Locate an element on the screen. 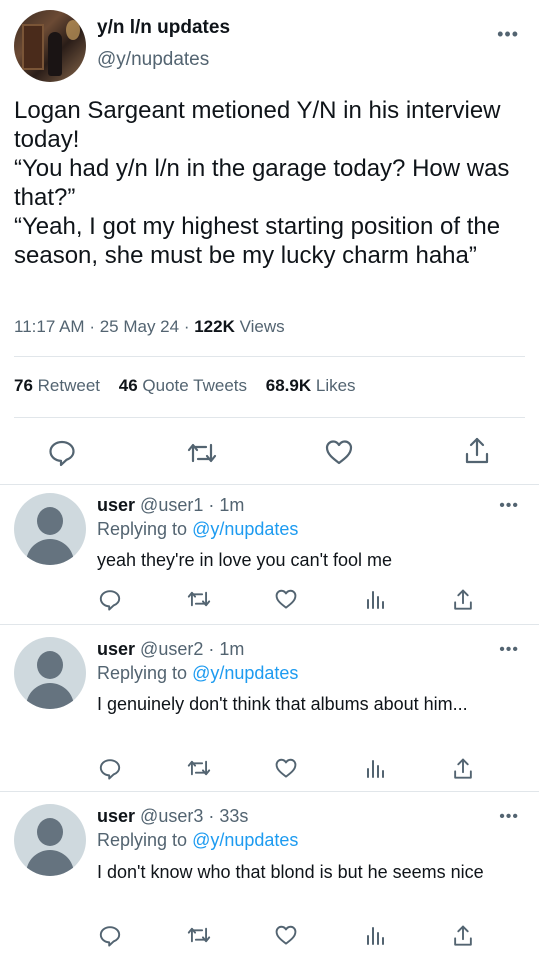  author-display-name: y/n l/n updates is located at coordinates (163, 28).